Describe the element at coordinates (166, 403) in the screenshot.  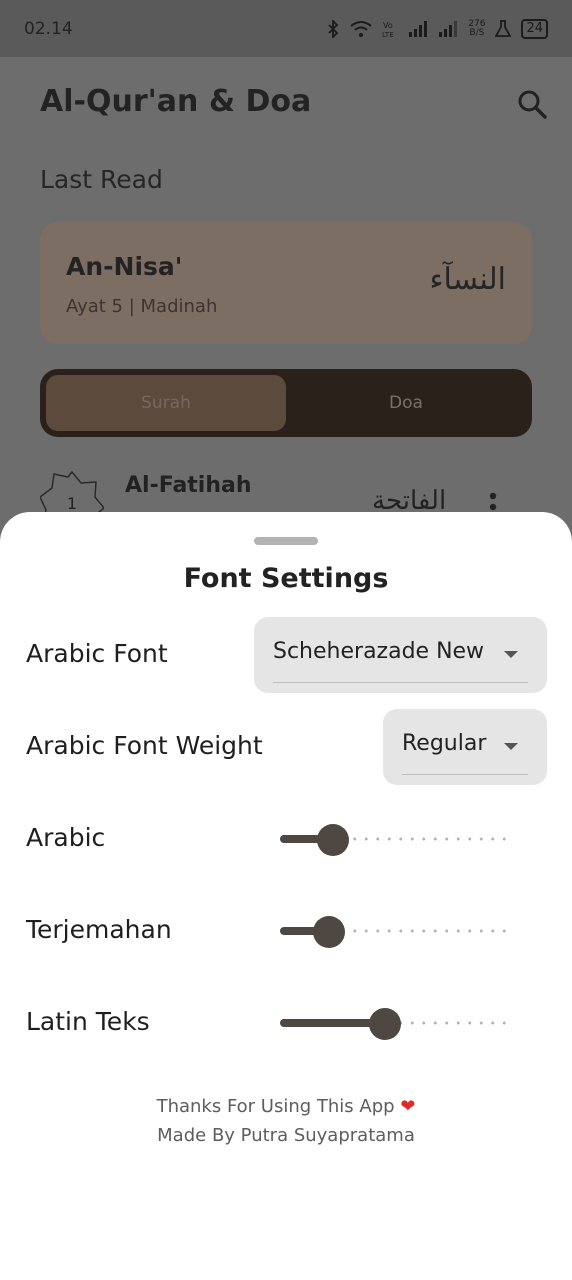
I see `tab-surah: Surah` at that location.